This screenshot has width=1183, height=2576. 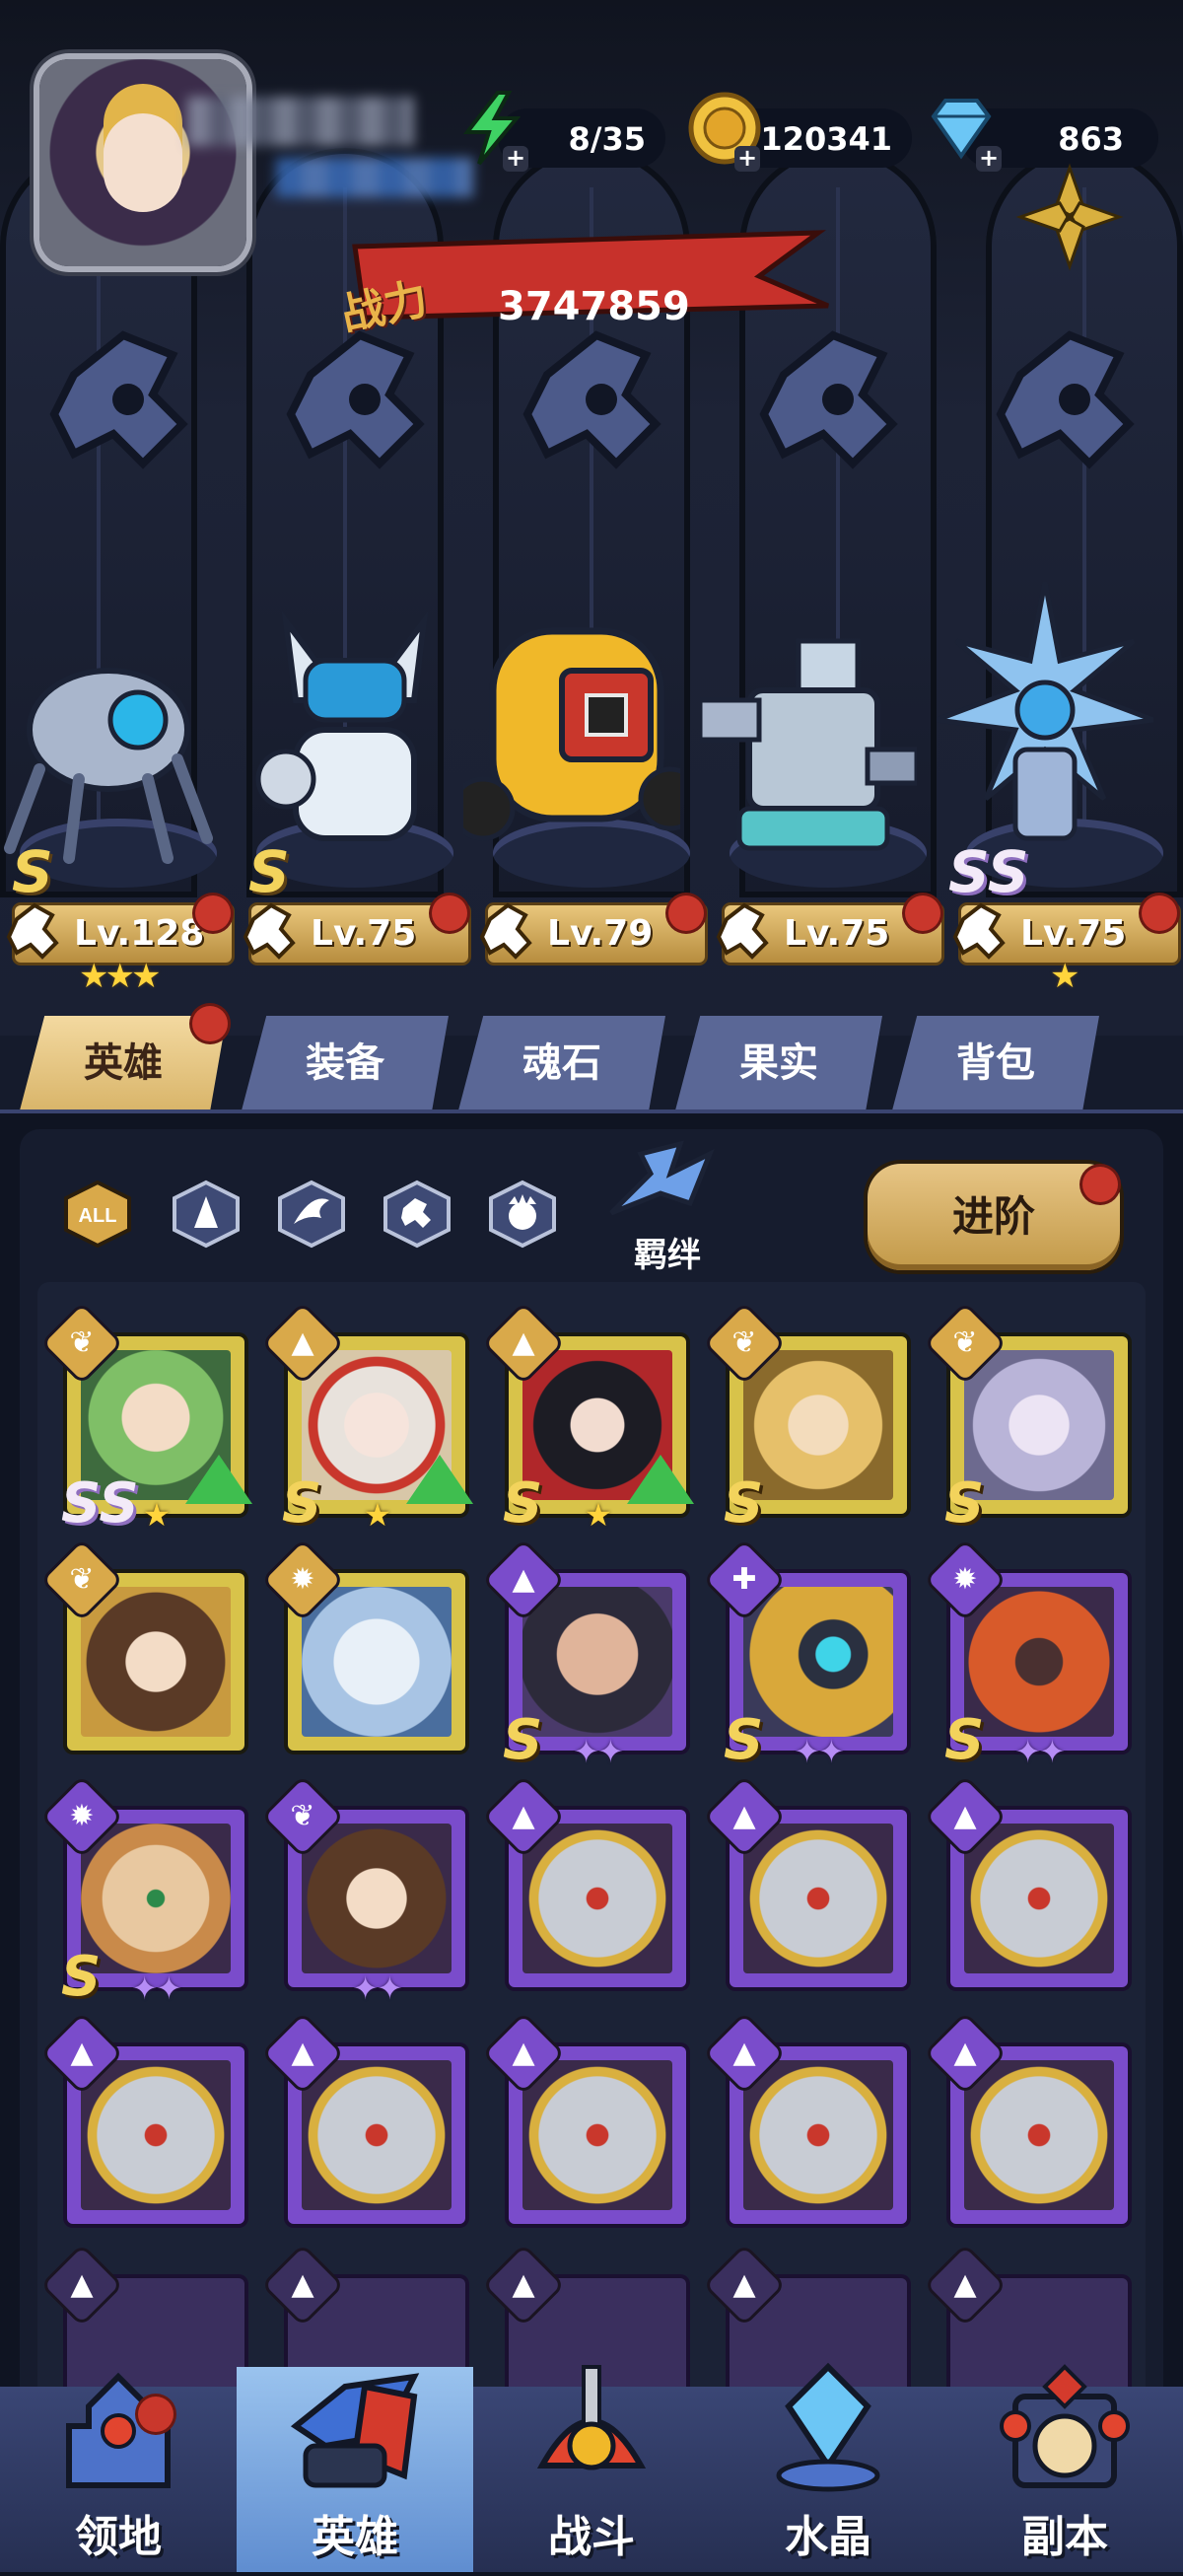 What do you see at coordinates (989, 159) in the screenshot?
I see `gems-plus-icon: +` at bounding box center [989, 159].